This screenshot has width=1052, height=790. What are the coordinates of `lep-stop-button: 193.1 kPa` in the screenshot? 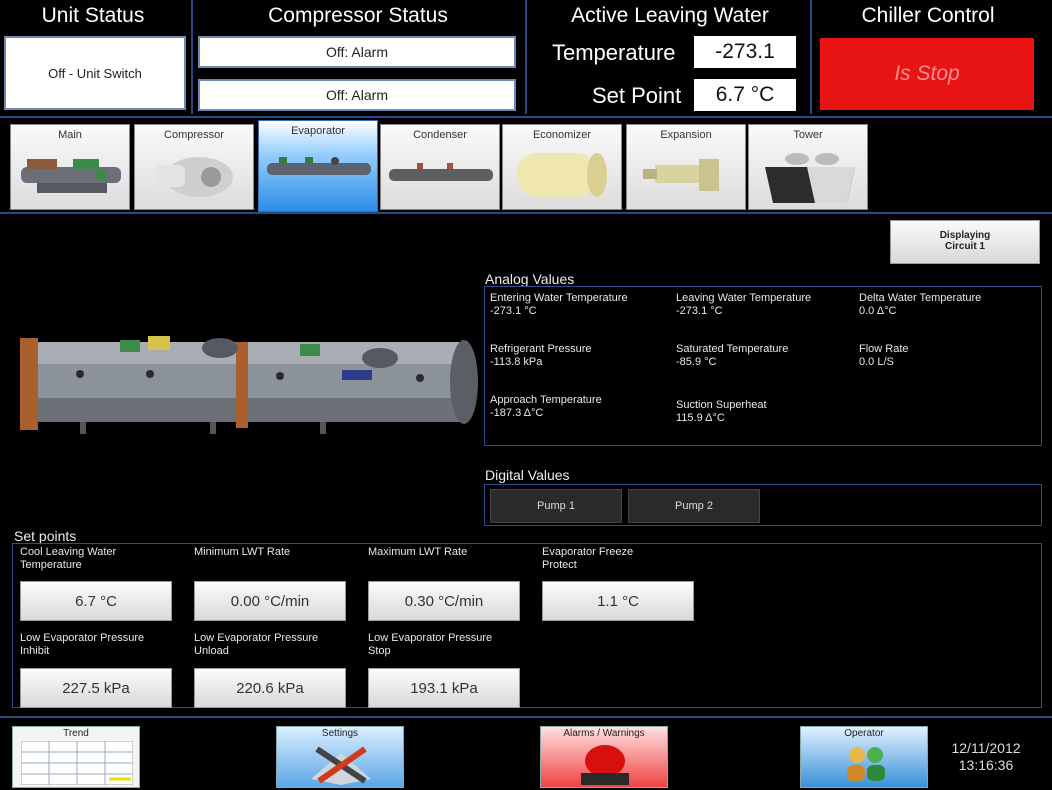 It's located at (444, 688).